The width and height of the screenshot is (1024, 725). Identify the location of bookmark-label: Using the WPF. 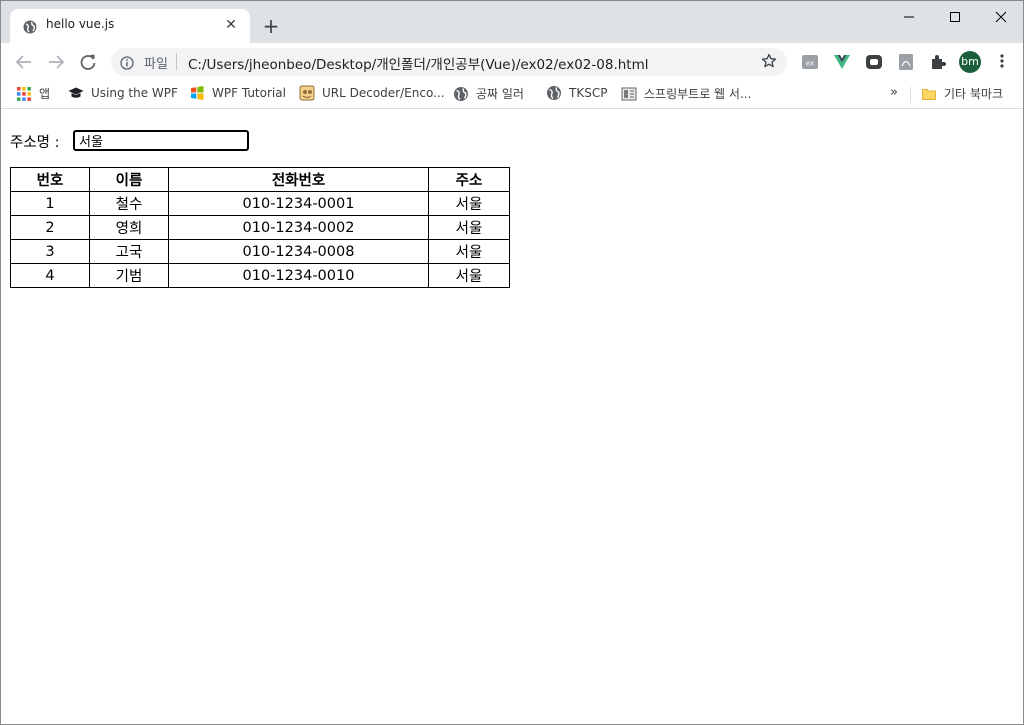
(134, 93).